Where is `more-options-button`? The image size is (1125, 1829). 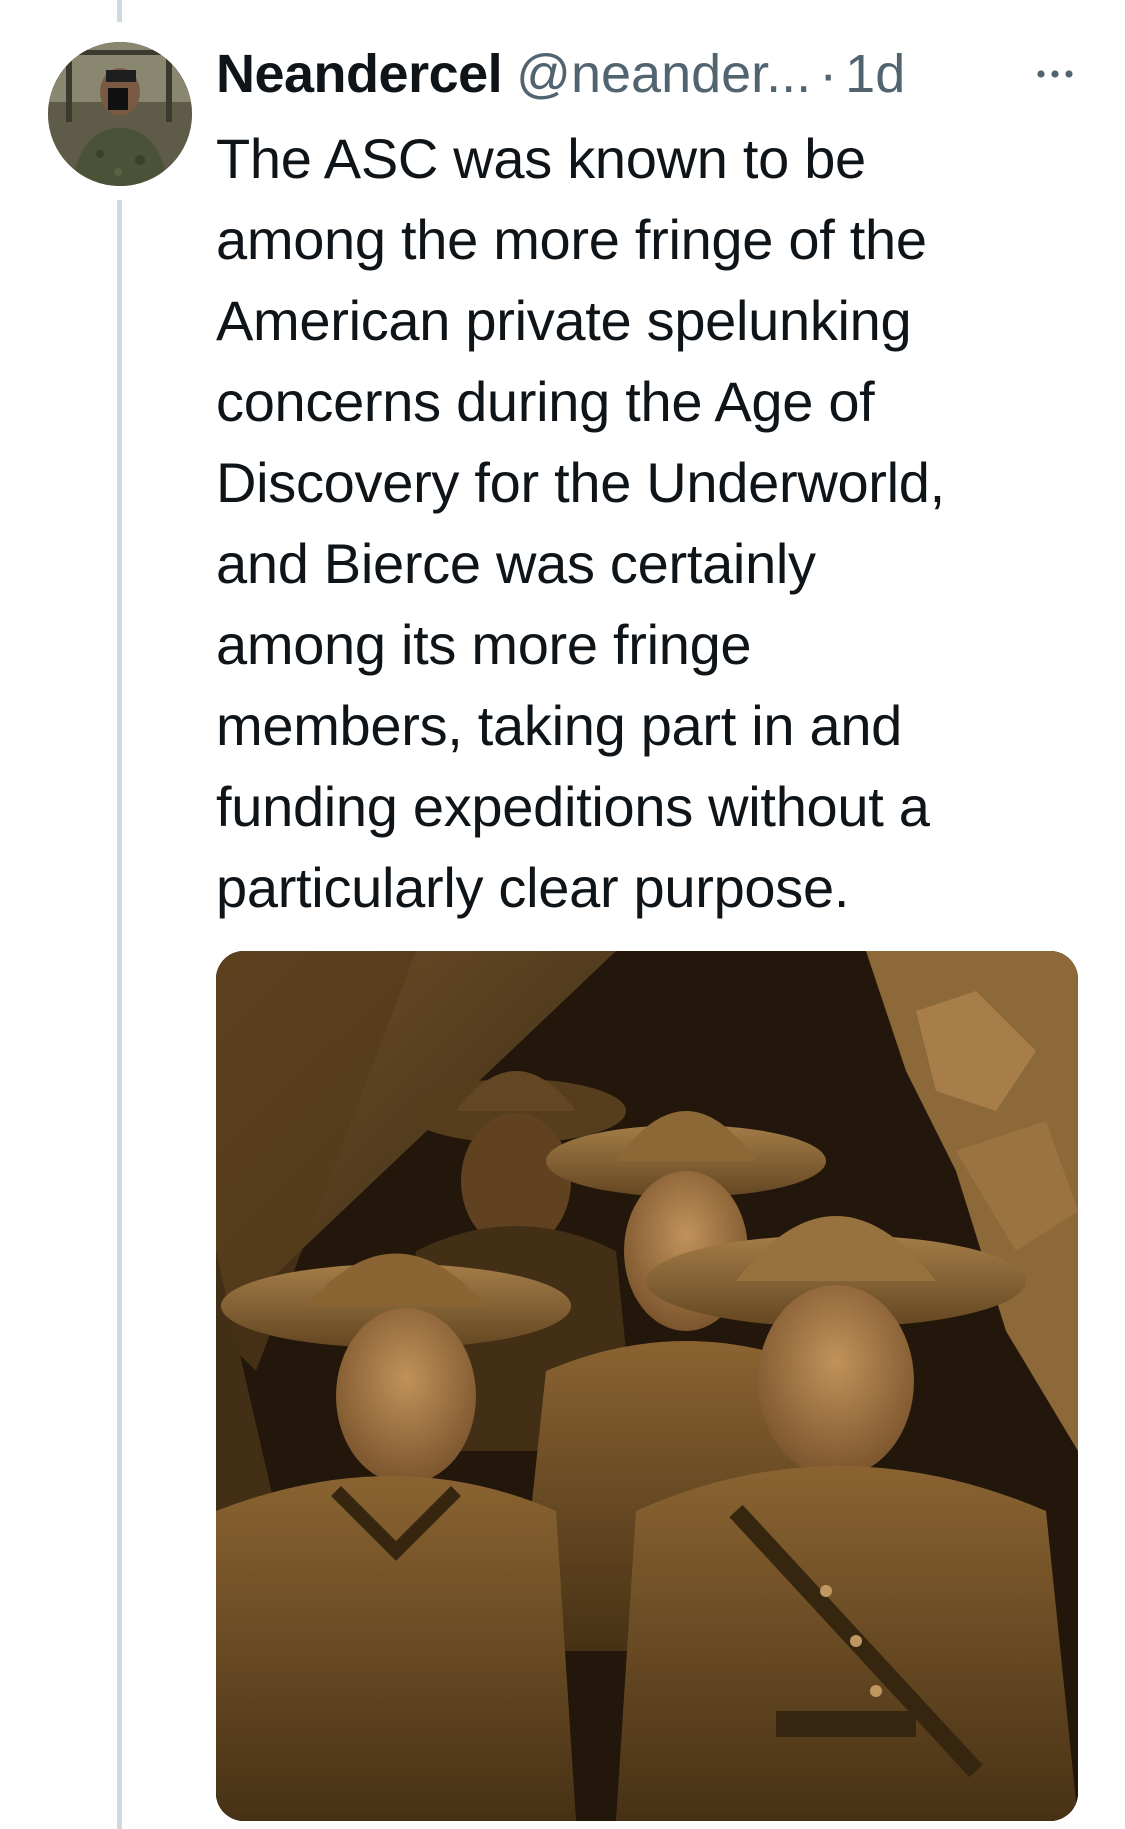
more-options-button is located at coordinates (1055, 74).